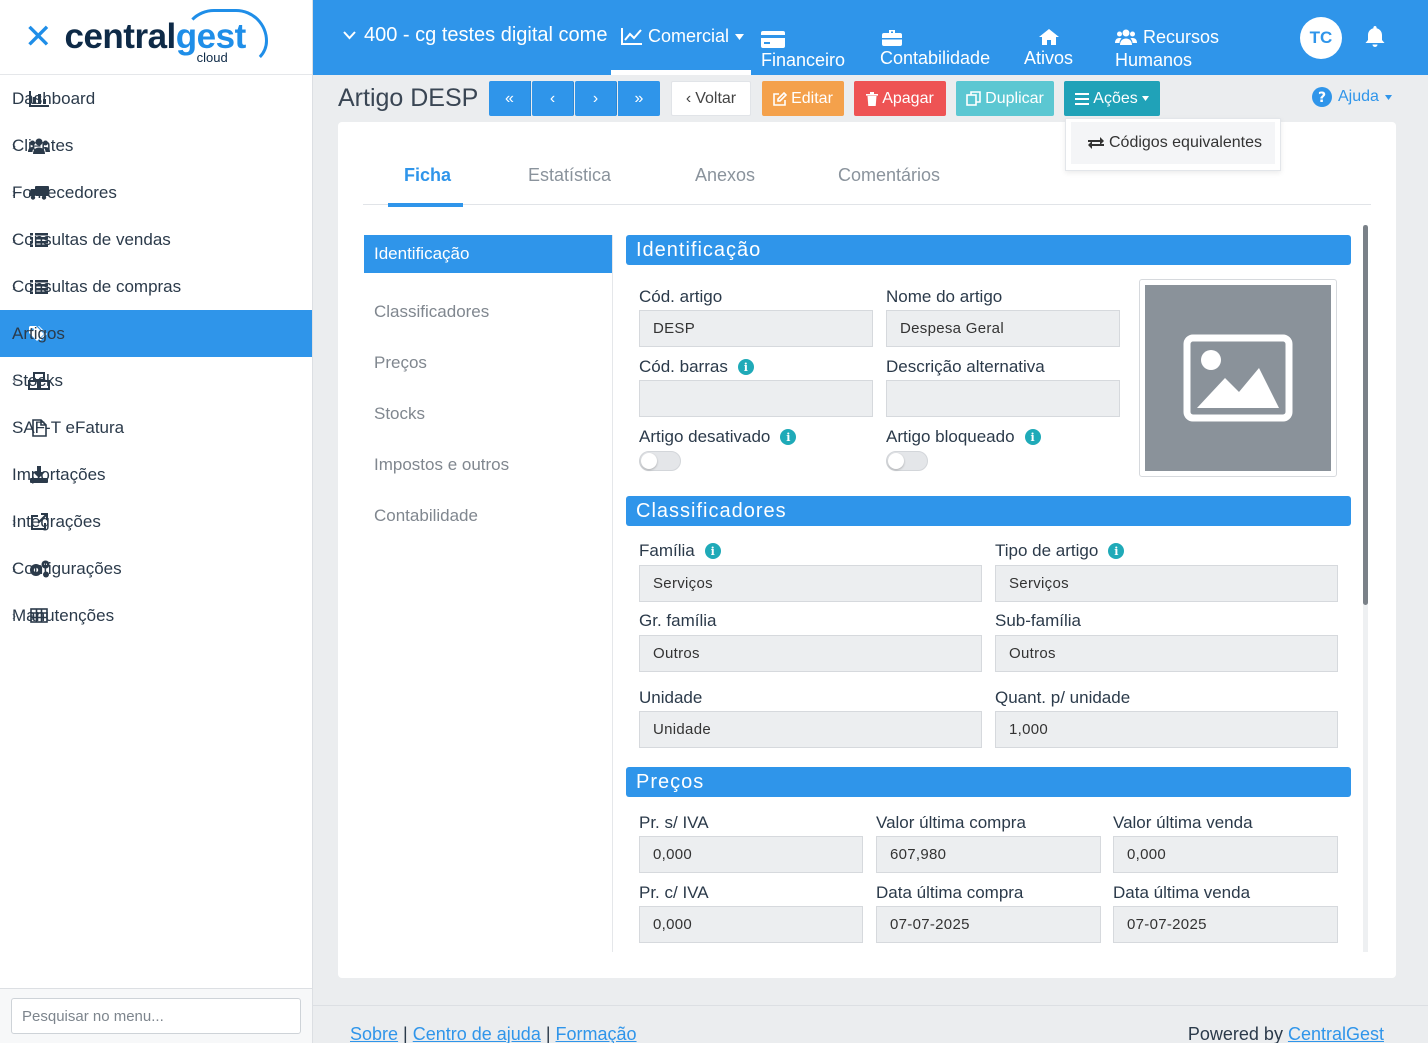  I want to click on section-nav-classificadores: Classificadores, so click(488, 311).